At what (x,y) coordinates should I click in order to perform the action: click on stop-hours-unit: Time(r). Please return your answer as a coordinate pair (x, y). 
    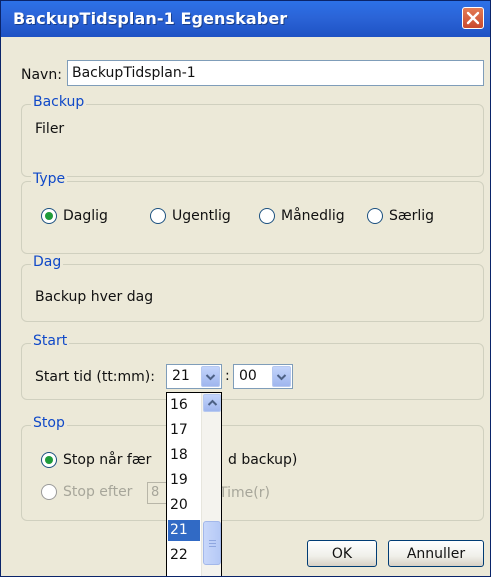
    Looking at the image, I should click on (244, 493).